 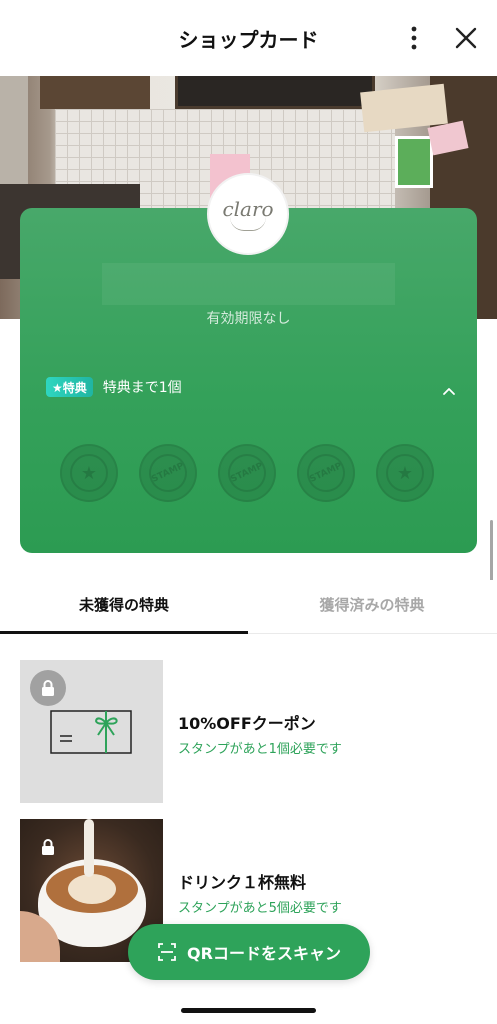 I want to click on shop-logo: claro, so click(x=248, y=214).